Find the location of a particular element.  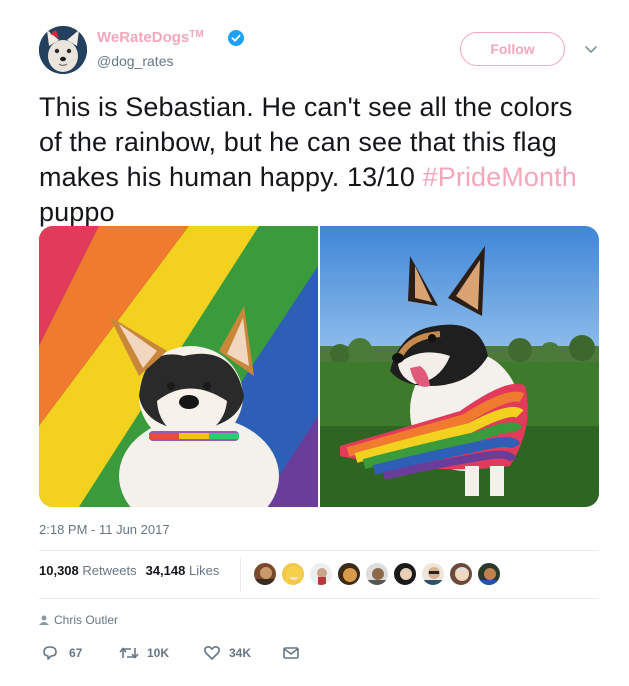

follow-button: Follow is located at coordinates (512, 49).